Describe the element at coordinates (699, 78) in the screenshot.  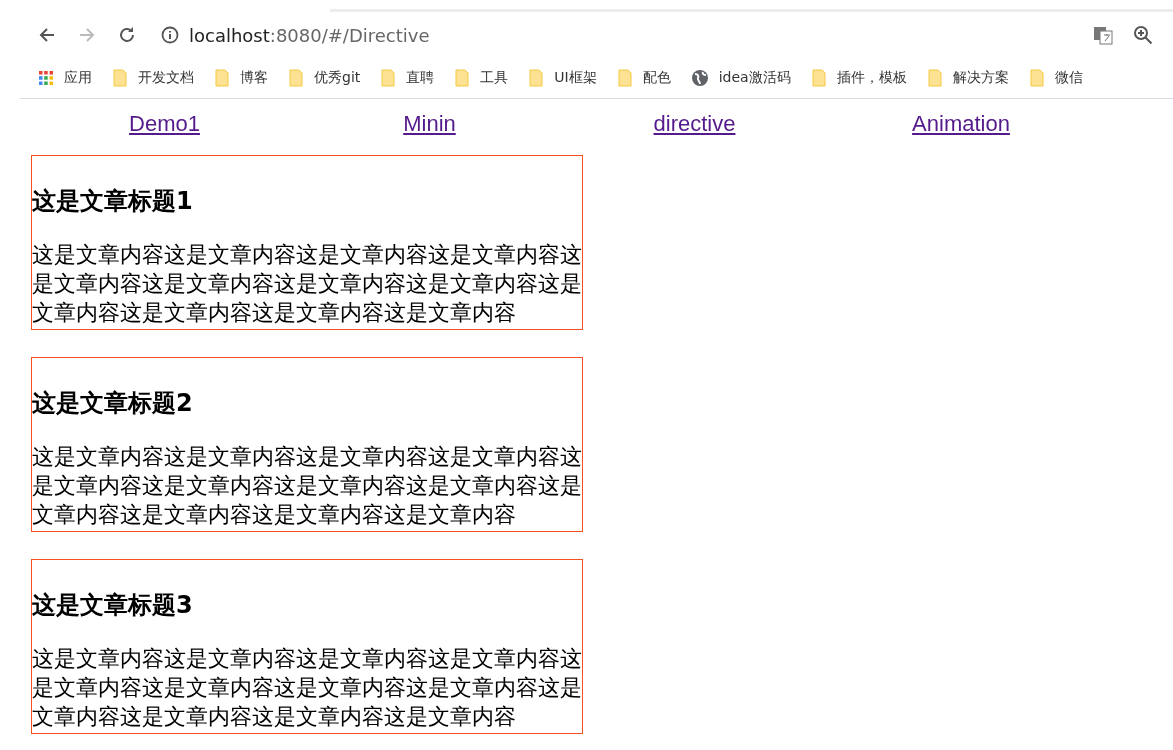
I see `globe-icon` at that location.